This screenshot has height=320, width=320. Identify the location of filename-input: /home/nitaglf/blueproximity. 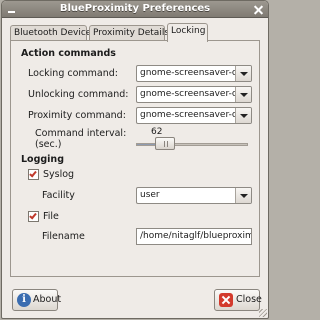
(194, 236).